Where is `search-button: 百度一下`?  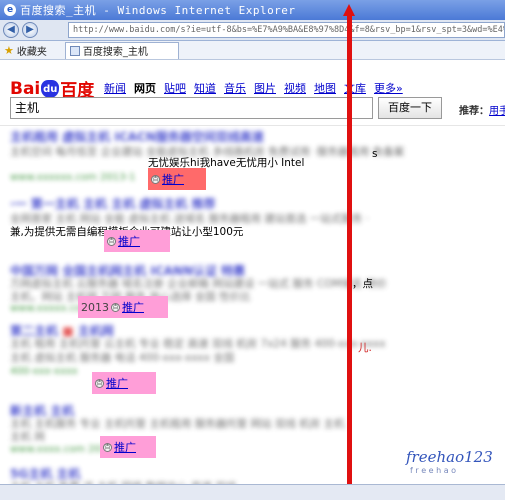 search-button: 百度一下 is located at coordinates (410, 108).